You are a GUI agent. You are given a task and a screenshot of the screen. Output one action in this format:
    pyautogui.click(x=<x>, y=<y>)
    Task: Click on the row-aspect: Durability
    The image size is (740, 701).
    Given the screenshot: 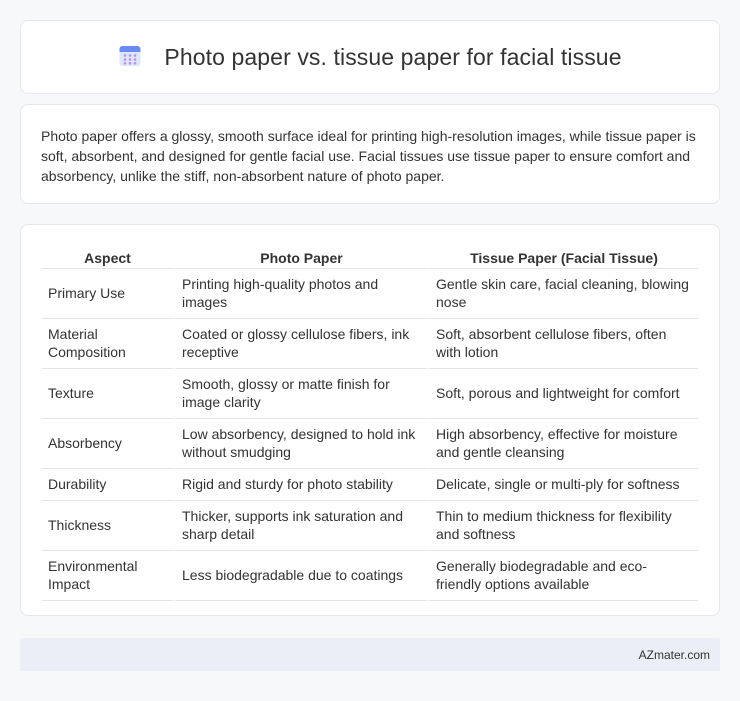 What is the action you would take?
    pyautogui.click(x=107, y=485)
    